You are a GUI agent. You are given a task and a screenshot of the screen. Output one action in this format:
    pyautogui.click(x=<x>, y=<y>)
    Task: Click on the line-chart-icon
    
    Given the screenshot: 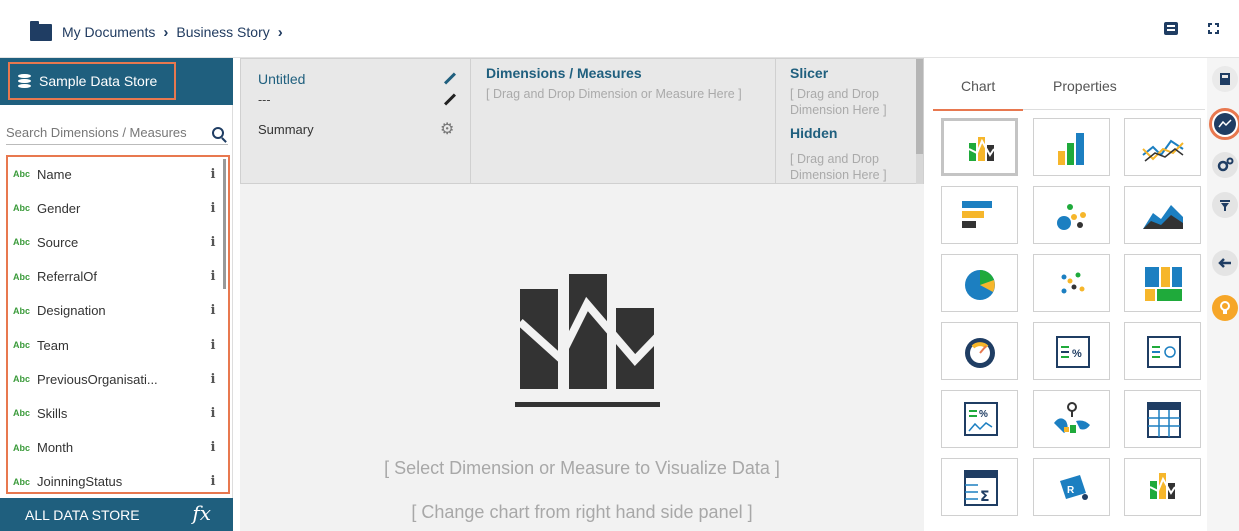 What is the action you would take?
    pyautogui.click(x=1163, y=150)
    